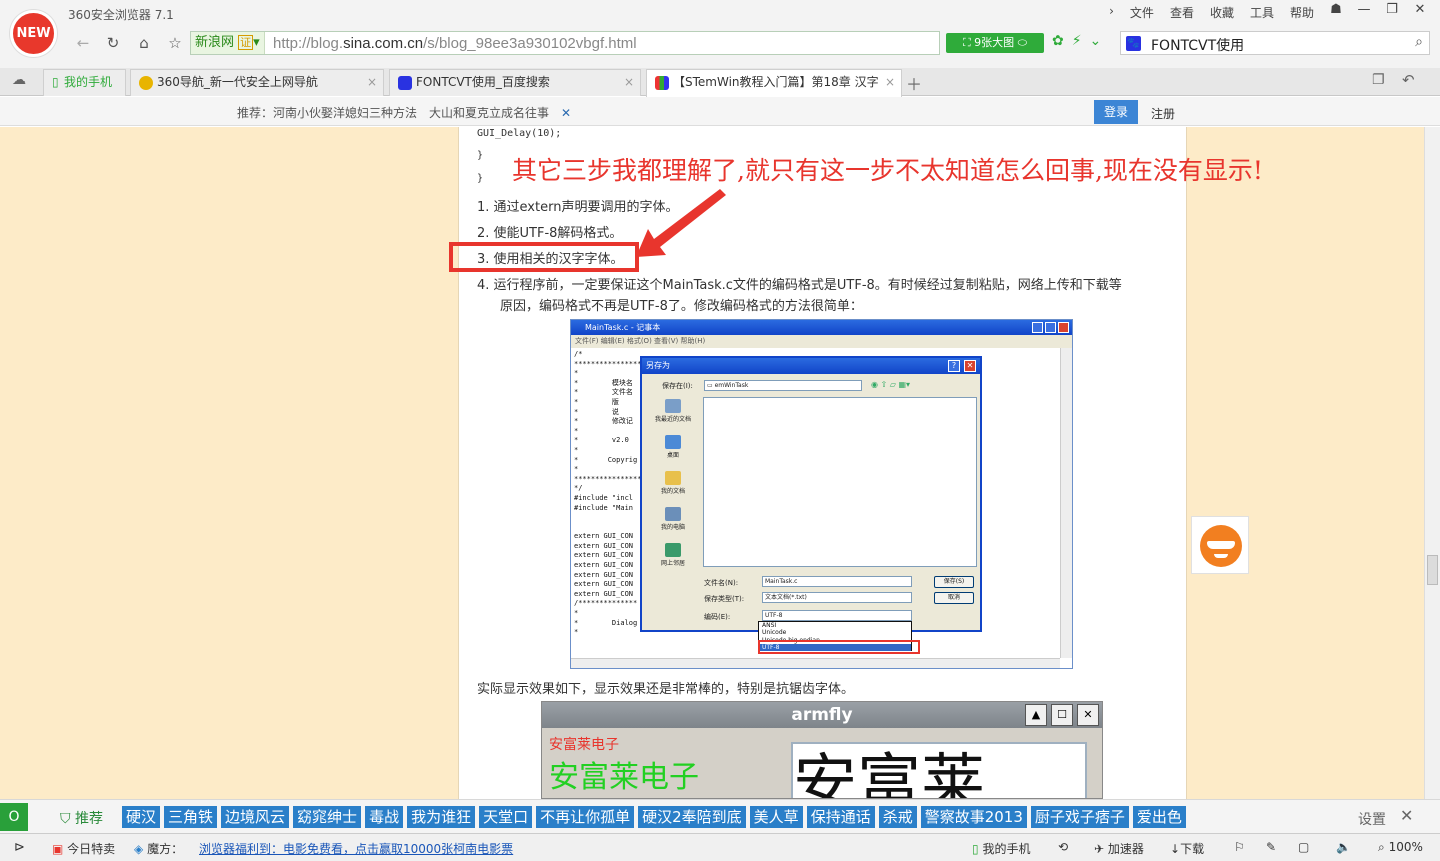  Describe the element at coordinates (1159, 817) in the screenshot. I see `hot-tag: 爱出色` at that location.